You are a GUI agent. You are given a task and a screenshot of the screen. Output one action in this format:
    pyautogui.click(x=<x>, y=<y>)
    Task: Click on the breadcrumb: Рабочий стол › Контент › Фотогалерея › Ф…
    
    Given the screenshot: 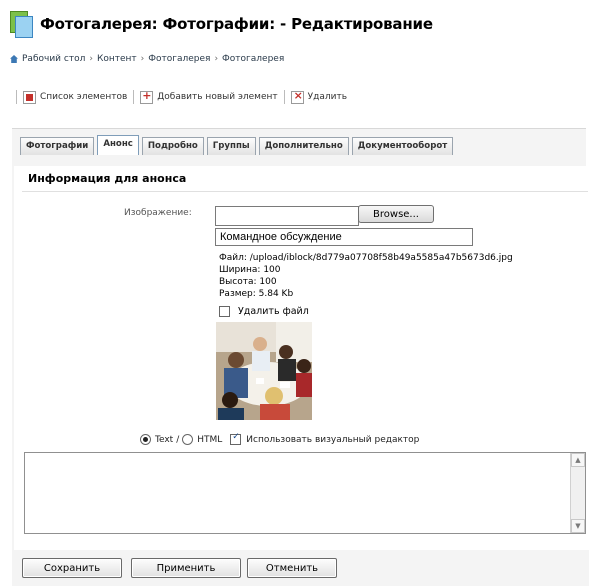 What is the action you would take?
    pyautogui.click(x=147, y=59)
    